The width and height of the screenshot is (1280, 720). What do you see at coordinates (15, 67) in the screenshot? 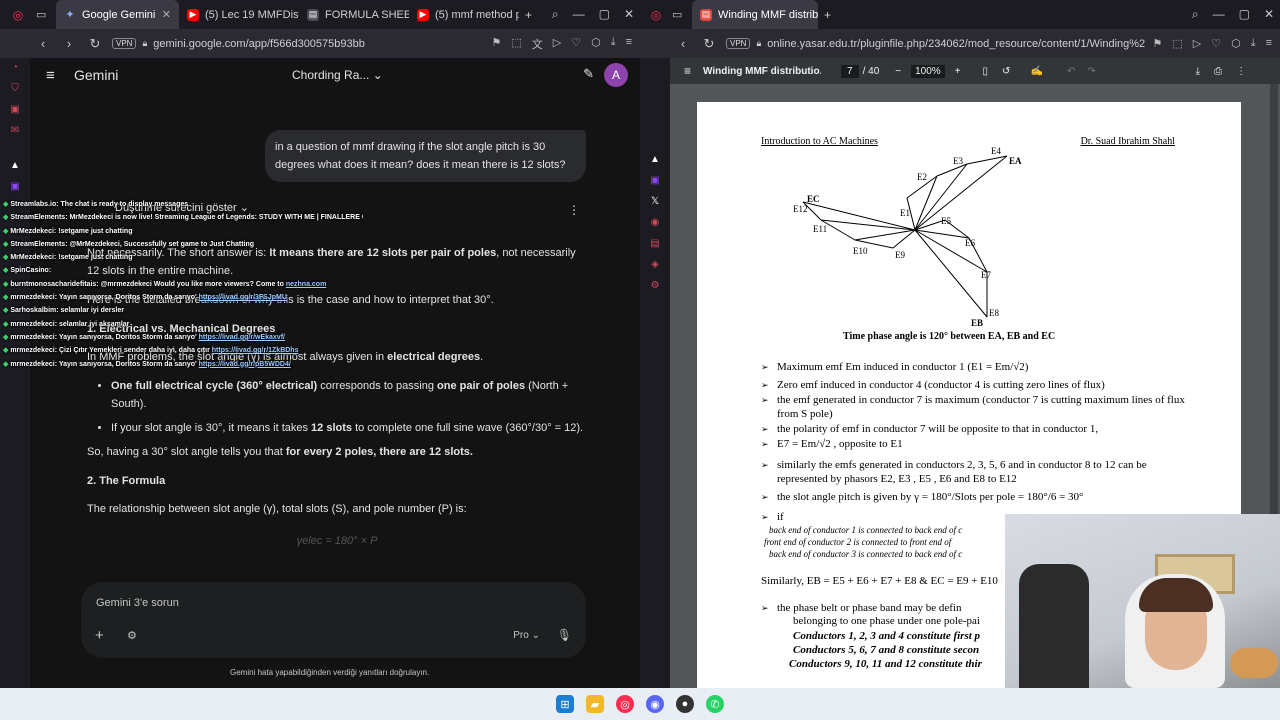
I see `history-icon: ◔` at bounding box center [15, 67].